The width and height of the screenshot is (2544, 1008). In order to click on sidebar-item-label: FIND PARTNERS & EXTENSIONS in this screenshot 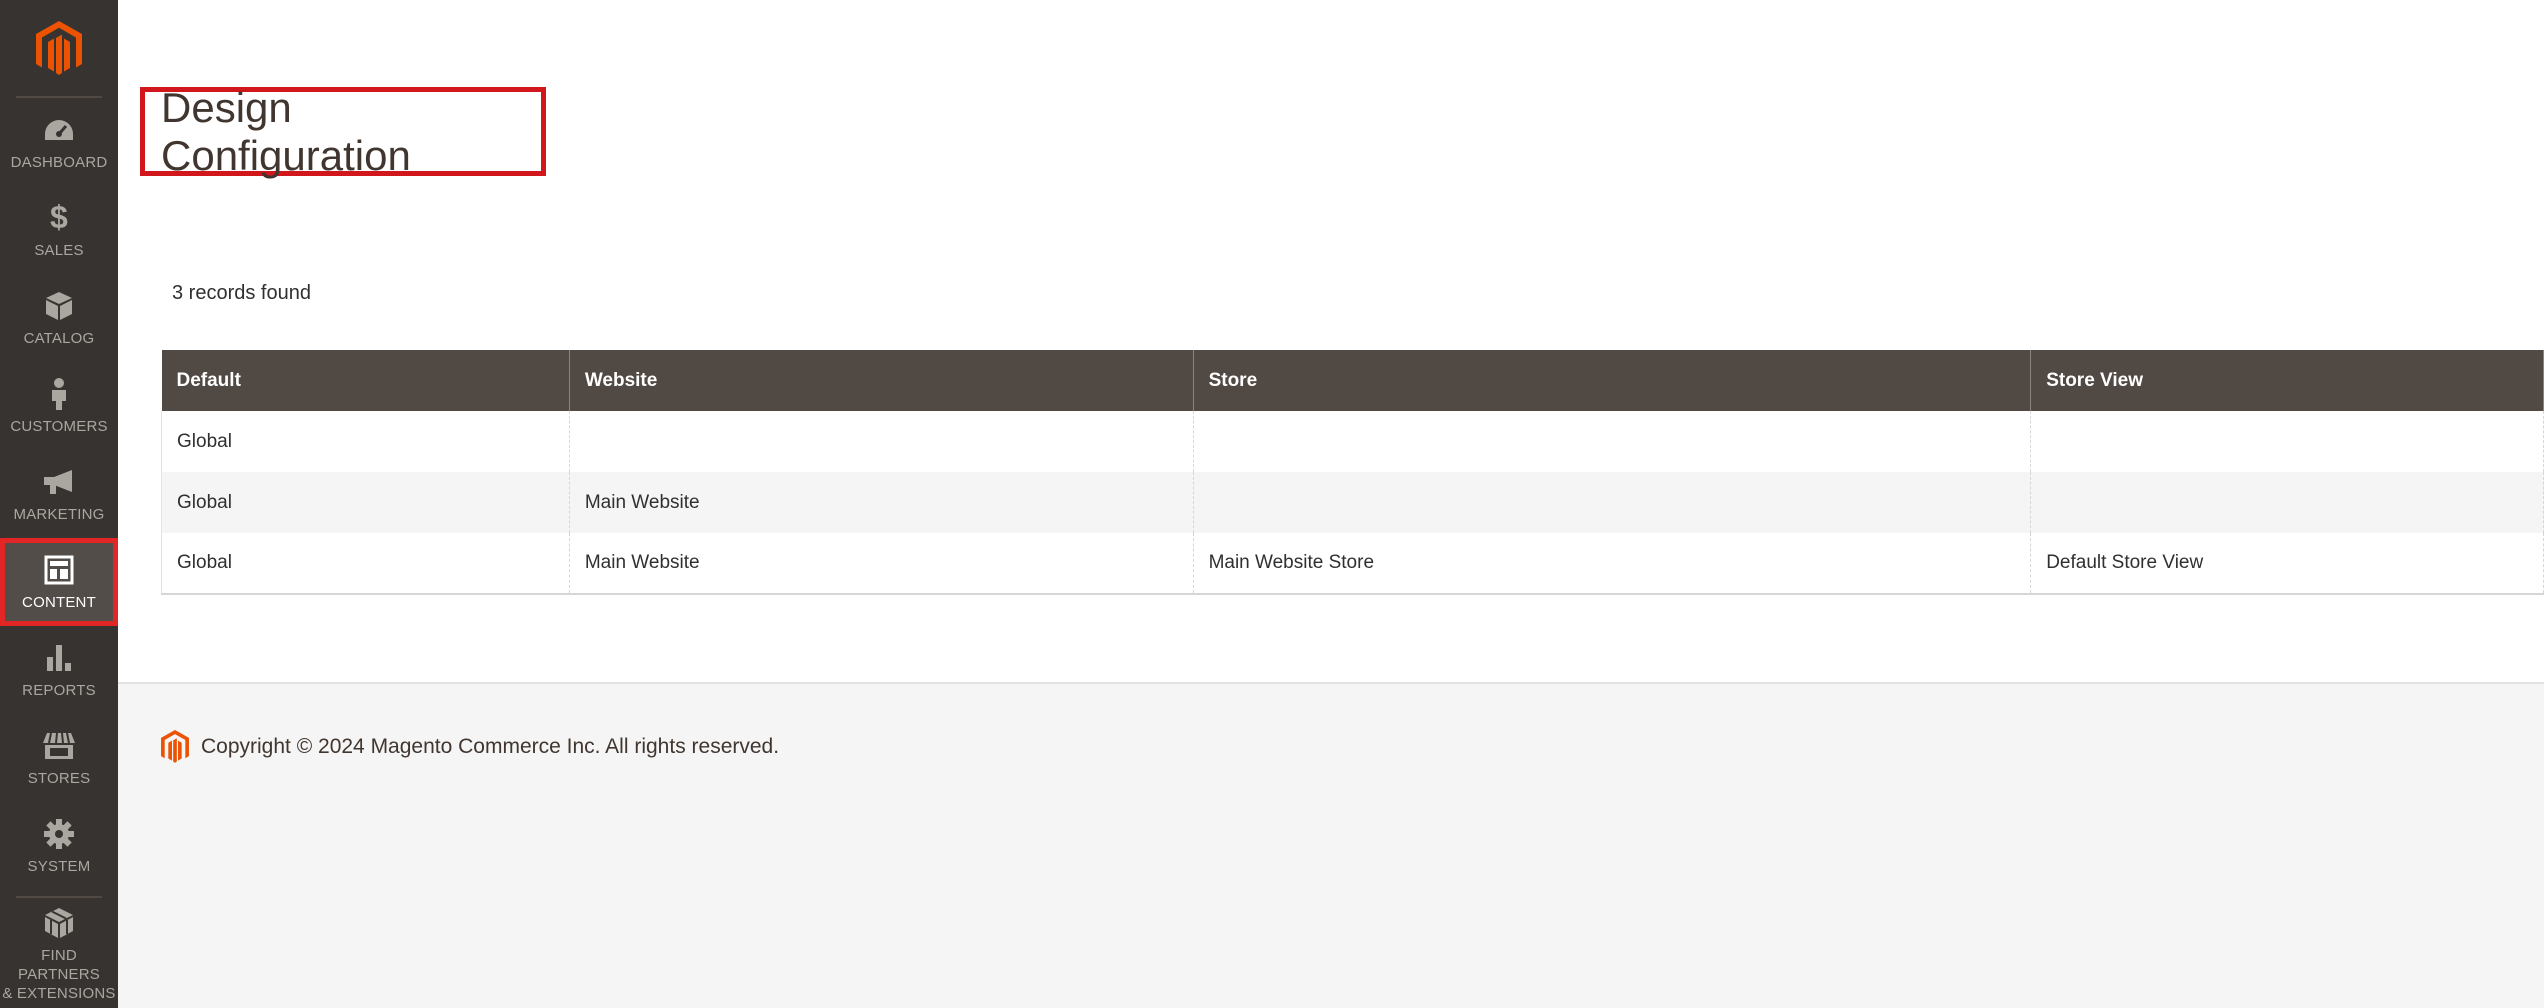, I will do `click(59, 974)`.